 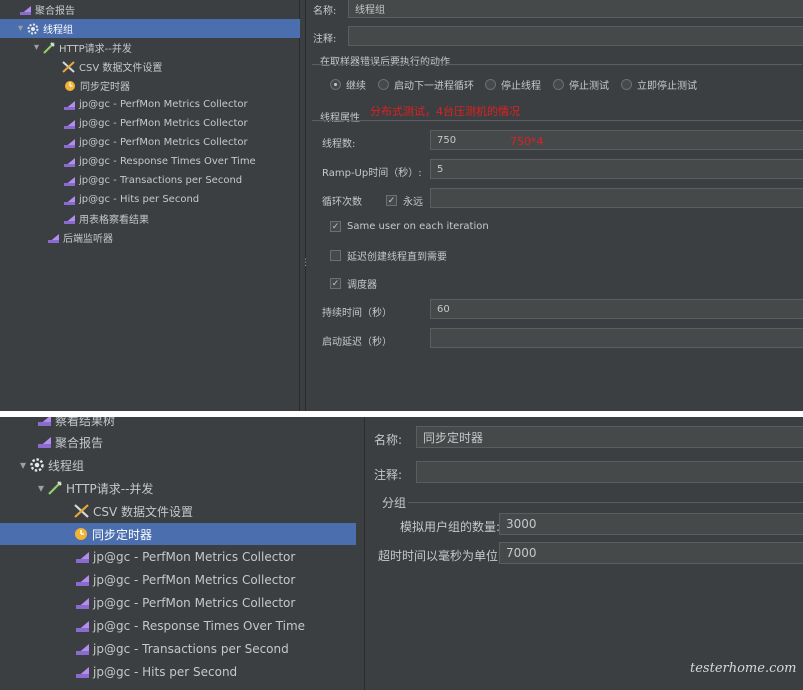 What do you see at coordinates (81, 511) in the screenshot?
I see `csv-tools-icon` at bounding box center [81, 511].